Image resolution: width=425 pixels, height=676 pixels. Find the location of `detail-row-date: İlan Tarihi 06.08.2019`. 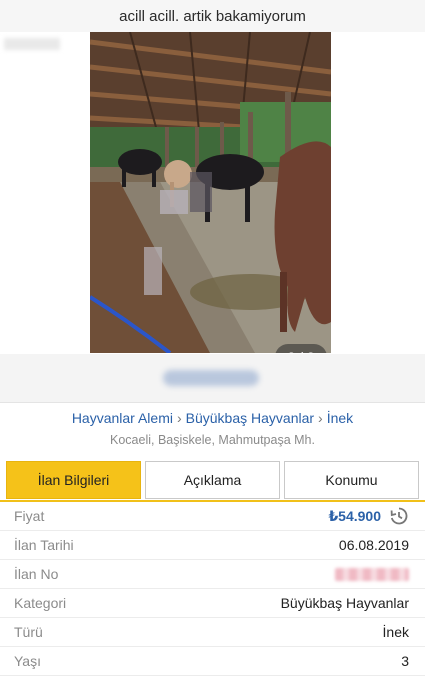

detail-row-date: İlan Tarihi 06.08.2019 is located at coordinates (212, 545).